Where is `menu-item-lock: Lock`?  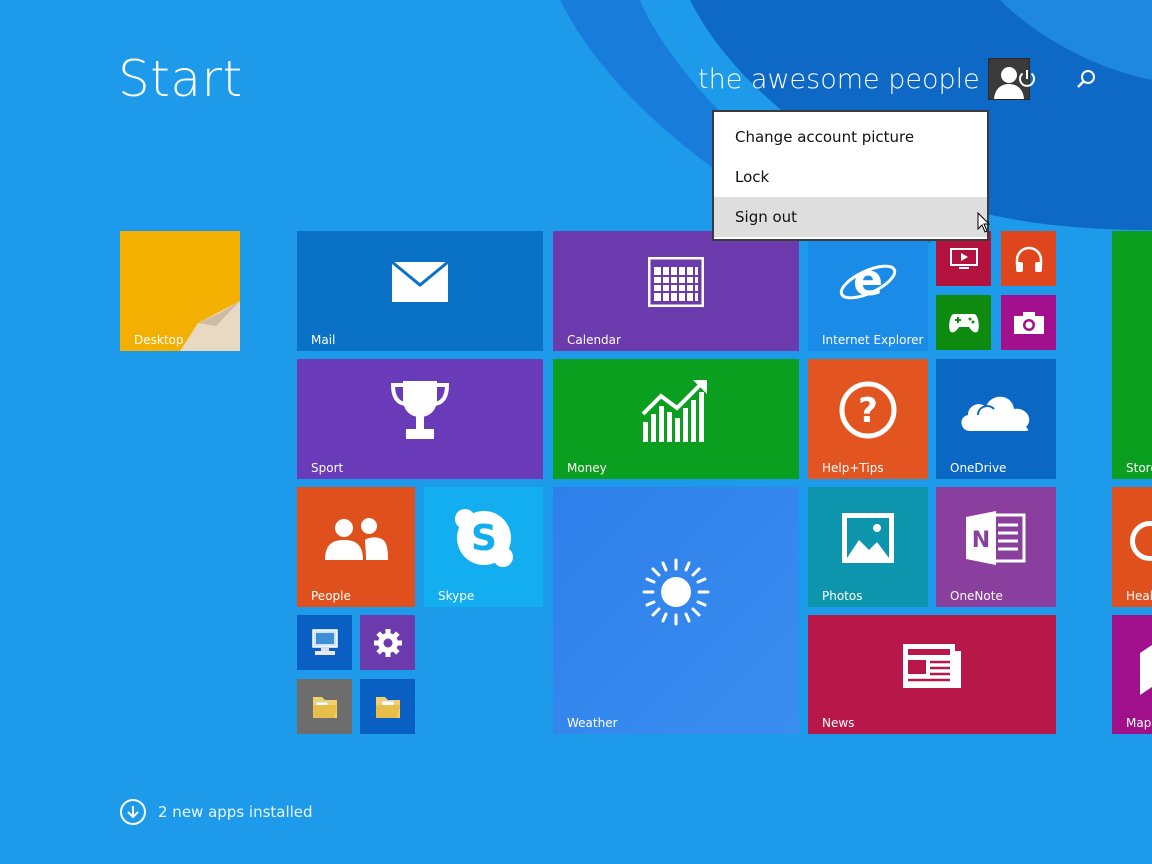
menu-item-lock: Lock is located at coordinates (850, 177).